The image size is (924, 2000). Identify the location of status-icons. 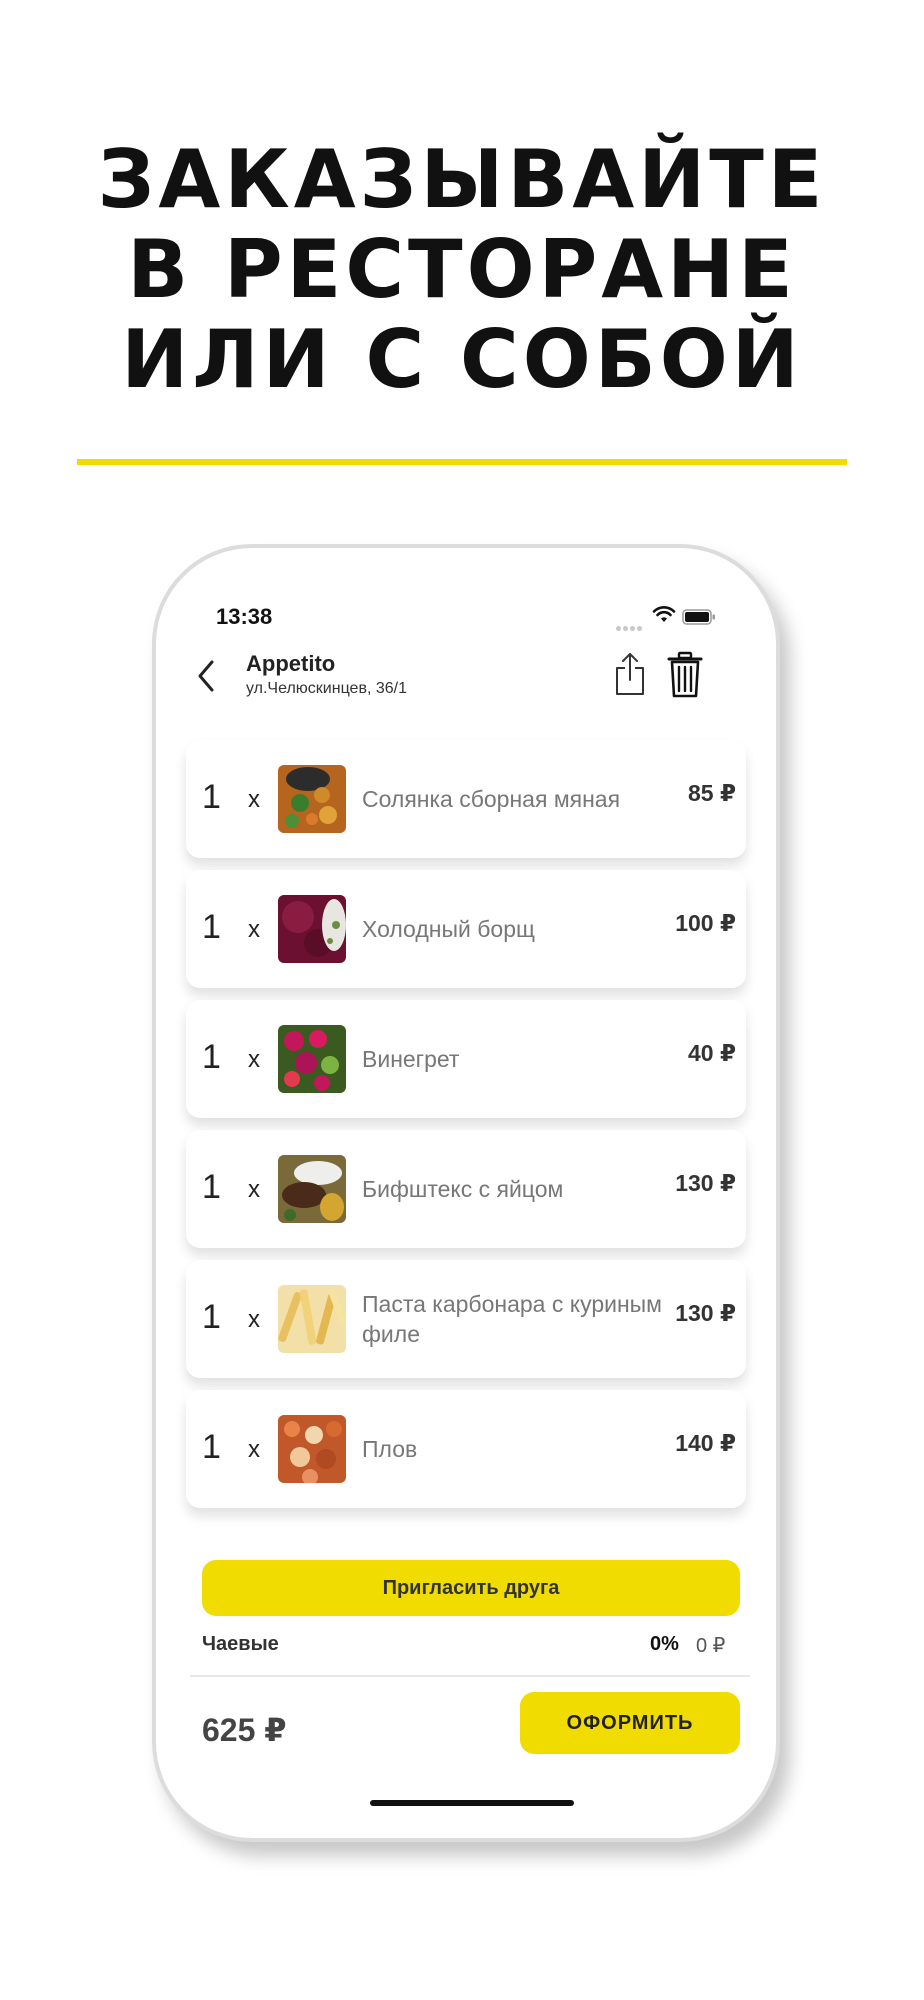
(671, 618).